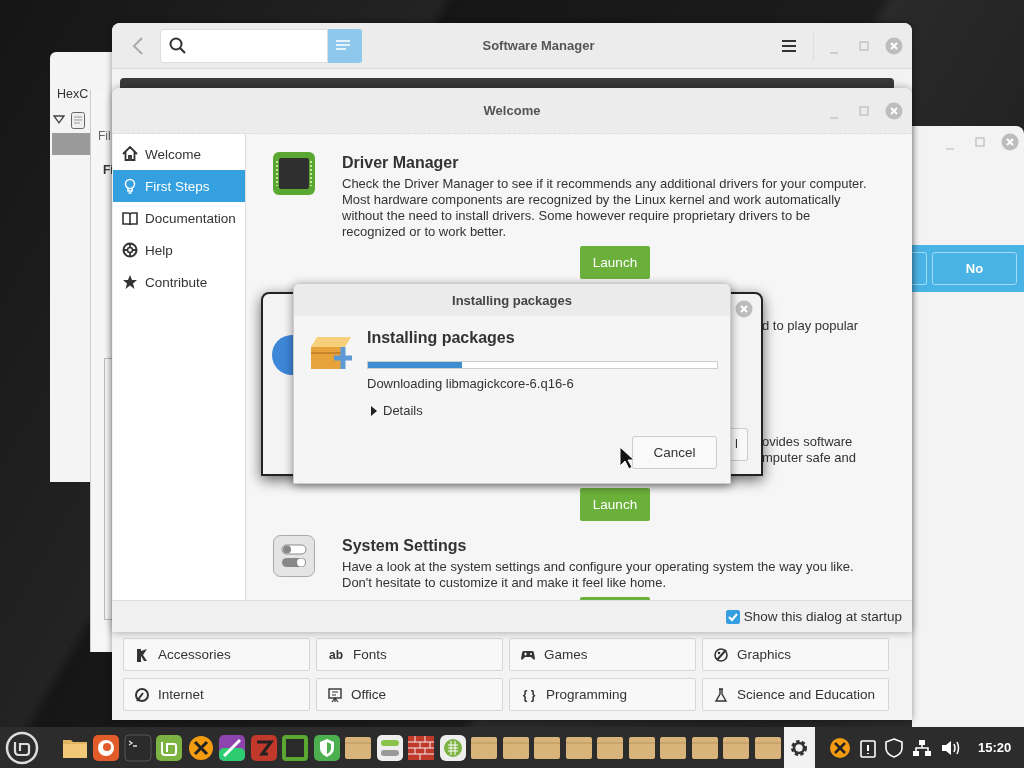 Image resolution: width=1024 pixels, height=768 pixels. Describe the element at coordinates (721, 694) in the screenshot. I see `science-icon` at that location.